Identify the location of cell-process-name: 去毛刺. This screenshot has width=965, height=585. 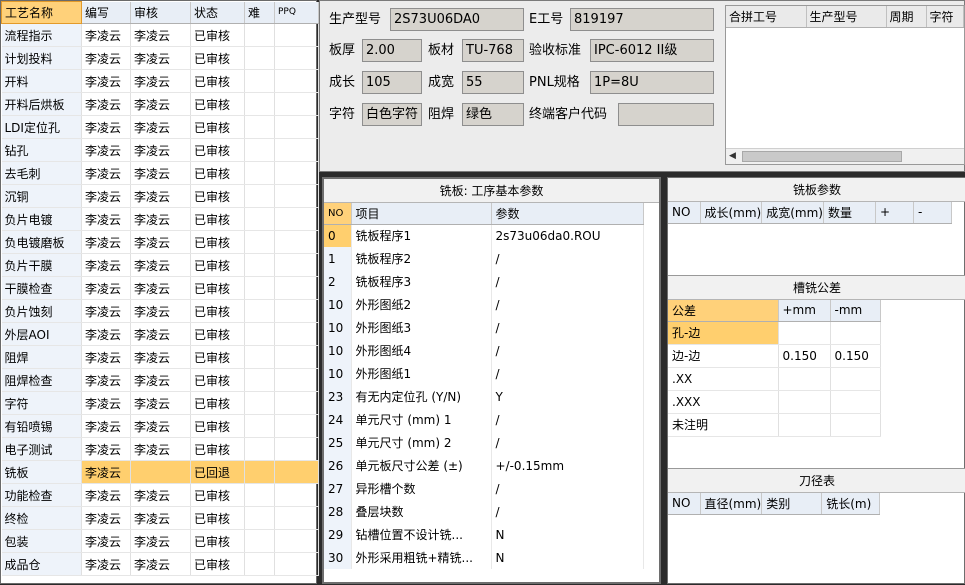
(41, 173).